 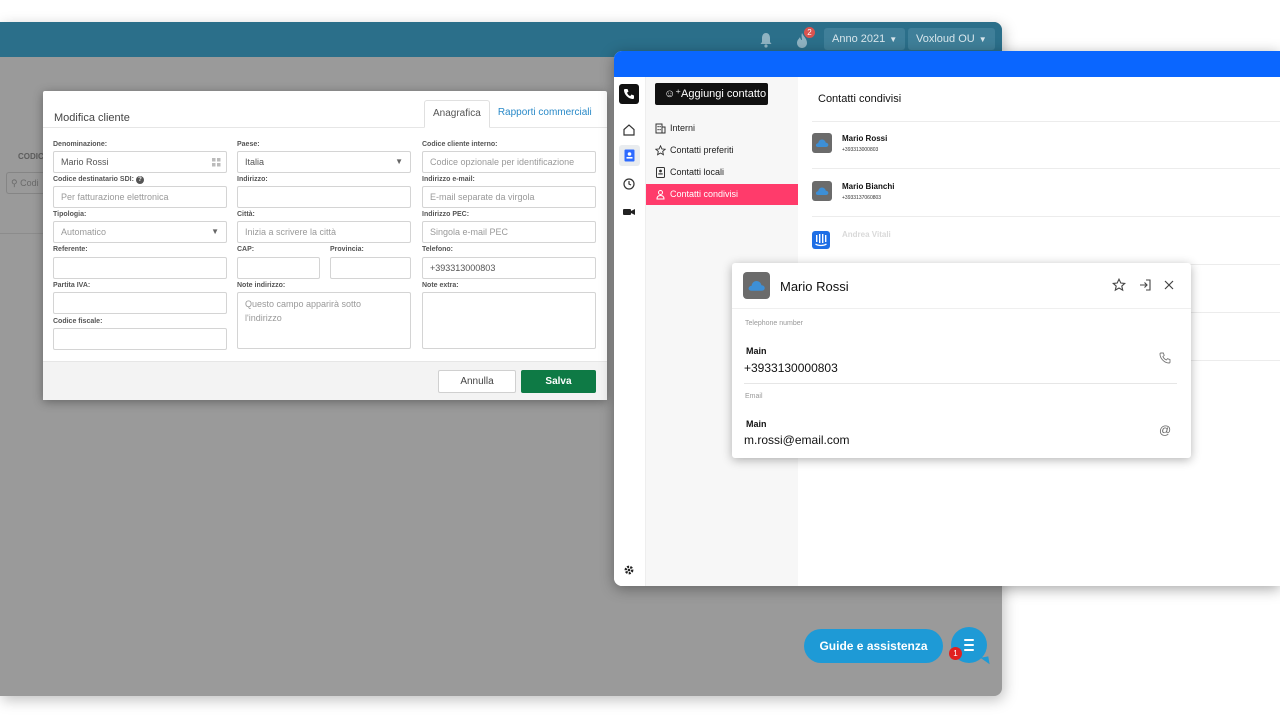 I want to click on note-indirizzo-placeholder: Questo campo apparirà sotto l'indirizzo, so click(x=303, y=311).